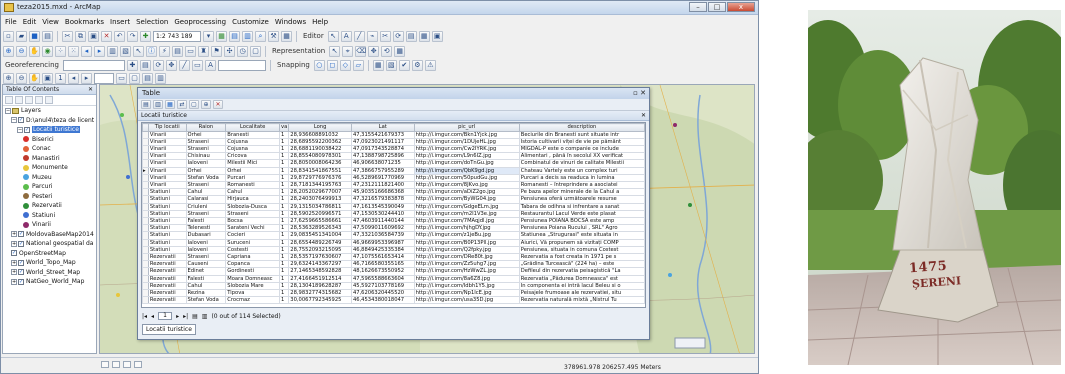  What do you see at coordinates (361, 51) in the screenshot?
I see `representation-erase-icon: ⌫` at bounding box center [361, 51].